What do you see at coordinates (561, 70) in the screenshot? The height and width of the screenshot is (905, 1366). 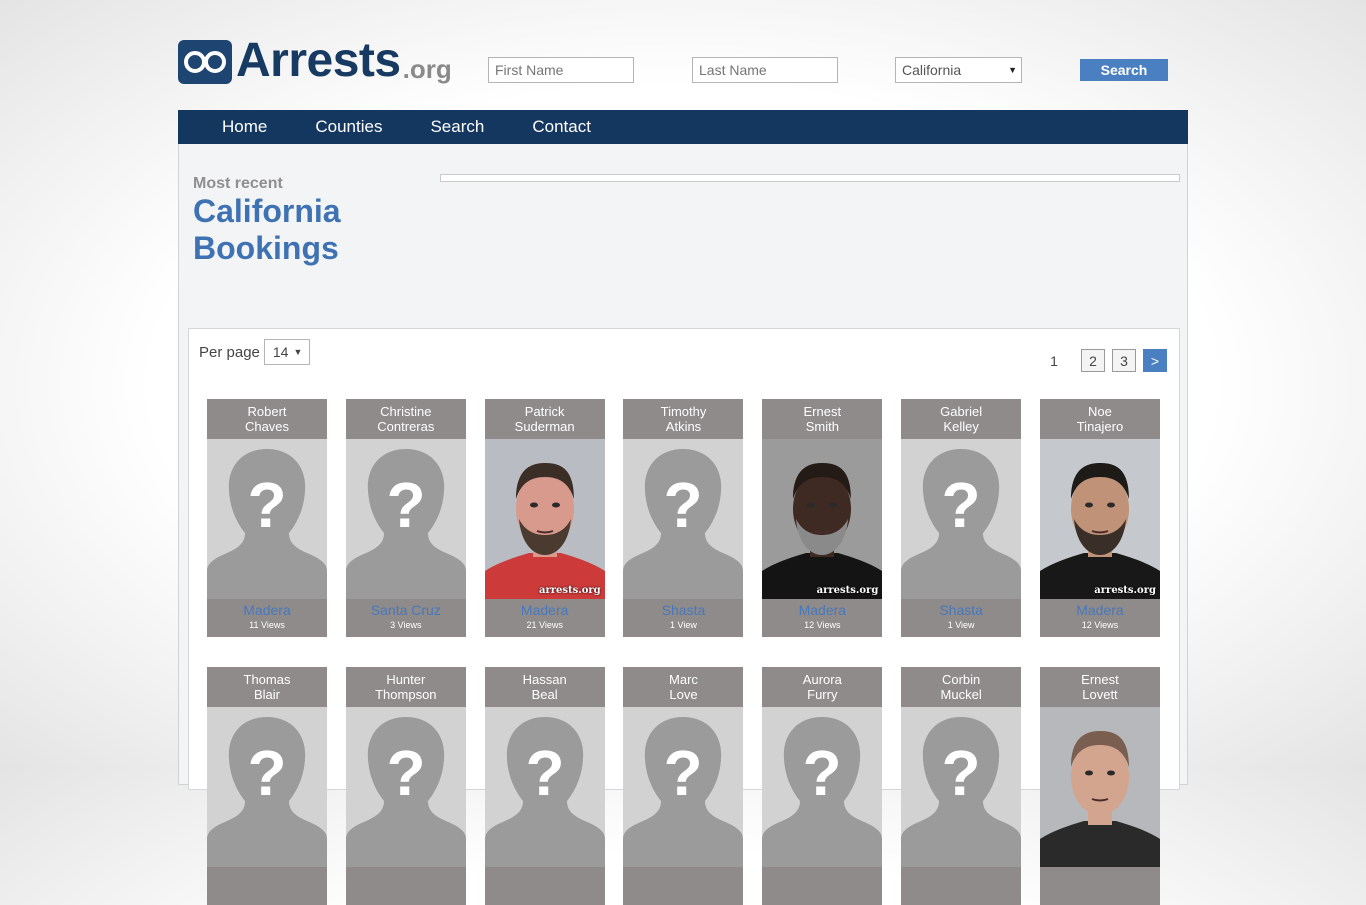 I see `first-name-input` at bounding box center [561, 70].